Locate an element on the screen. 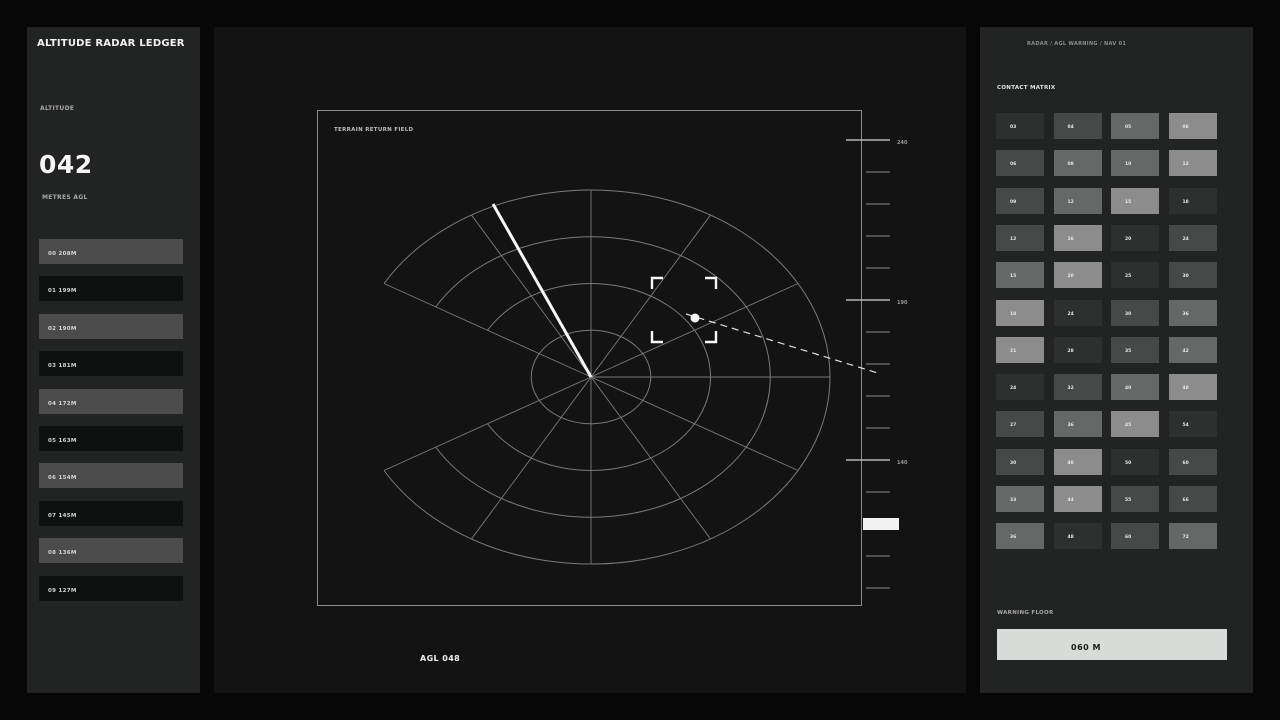  altitude-ledger-row: 09 127M is located at coordinates (111, 588).